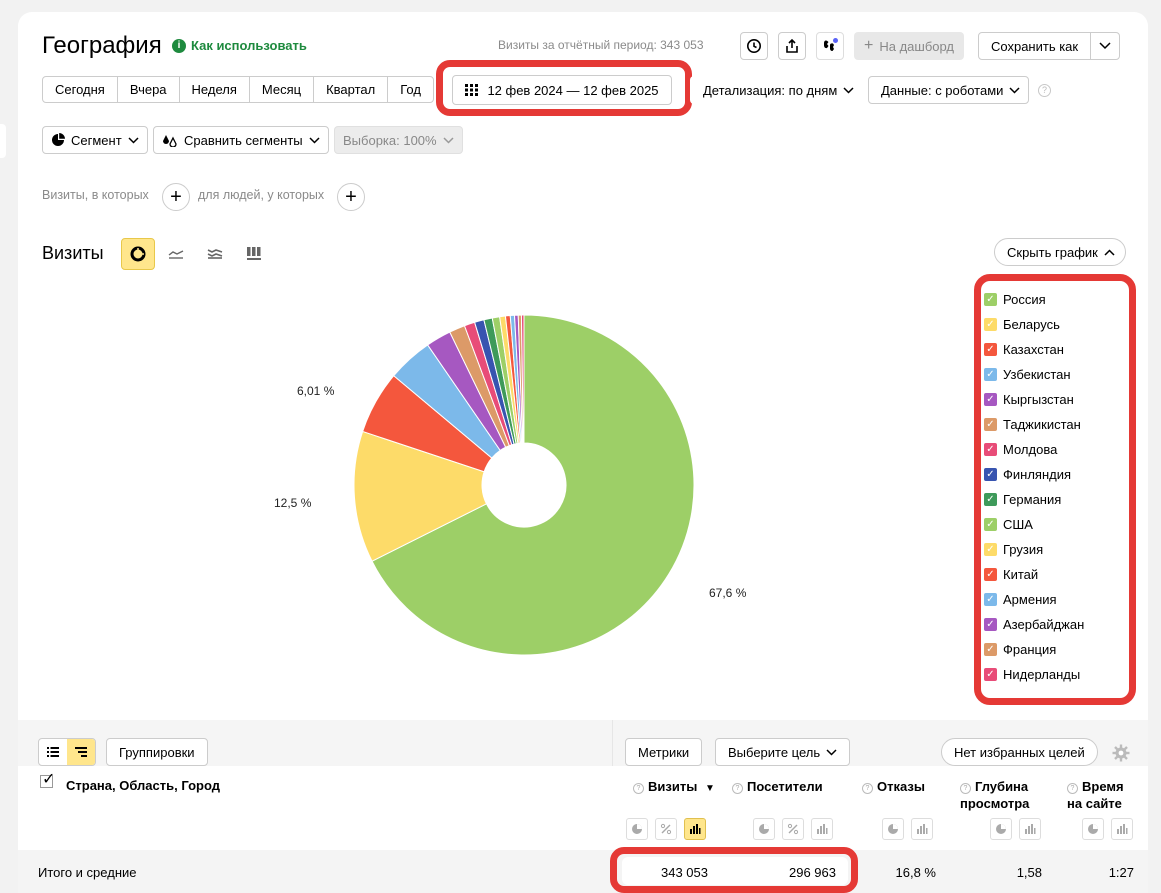 Image resolution: width=1161 pixels, height=893 pixels. I want to click on detail-dropdown: Детализация: по дням, so click(777, 90).